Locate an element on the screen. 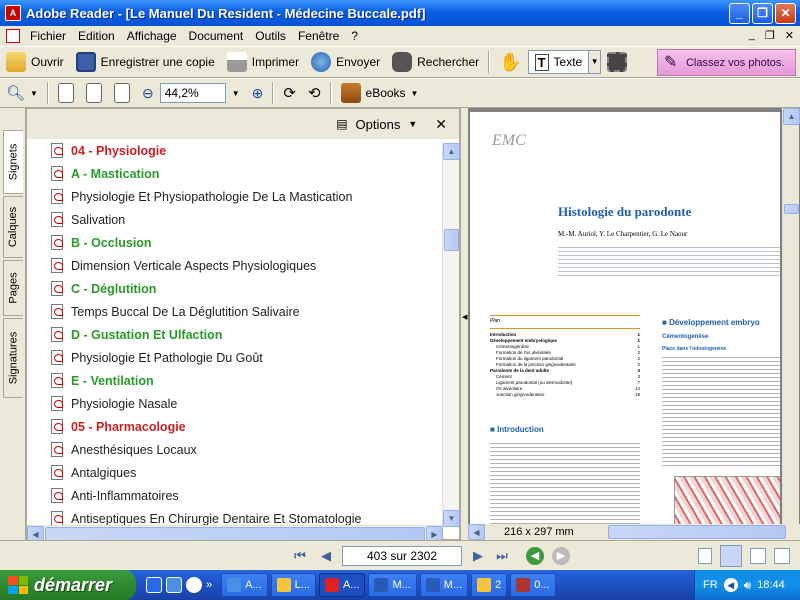  volume-icon: 🔊︎ is located at coordinates (748, 585).